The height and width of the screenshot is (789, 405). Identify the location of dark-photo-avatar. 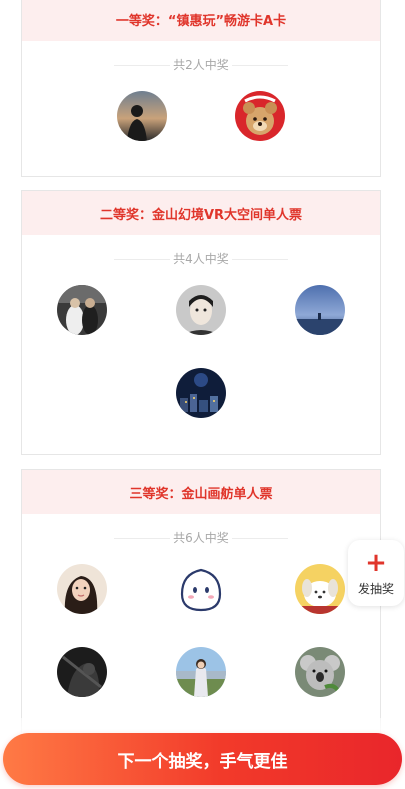
(82, 672).